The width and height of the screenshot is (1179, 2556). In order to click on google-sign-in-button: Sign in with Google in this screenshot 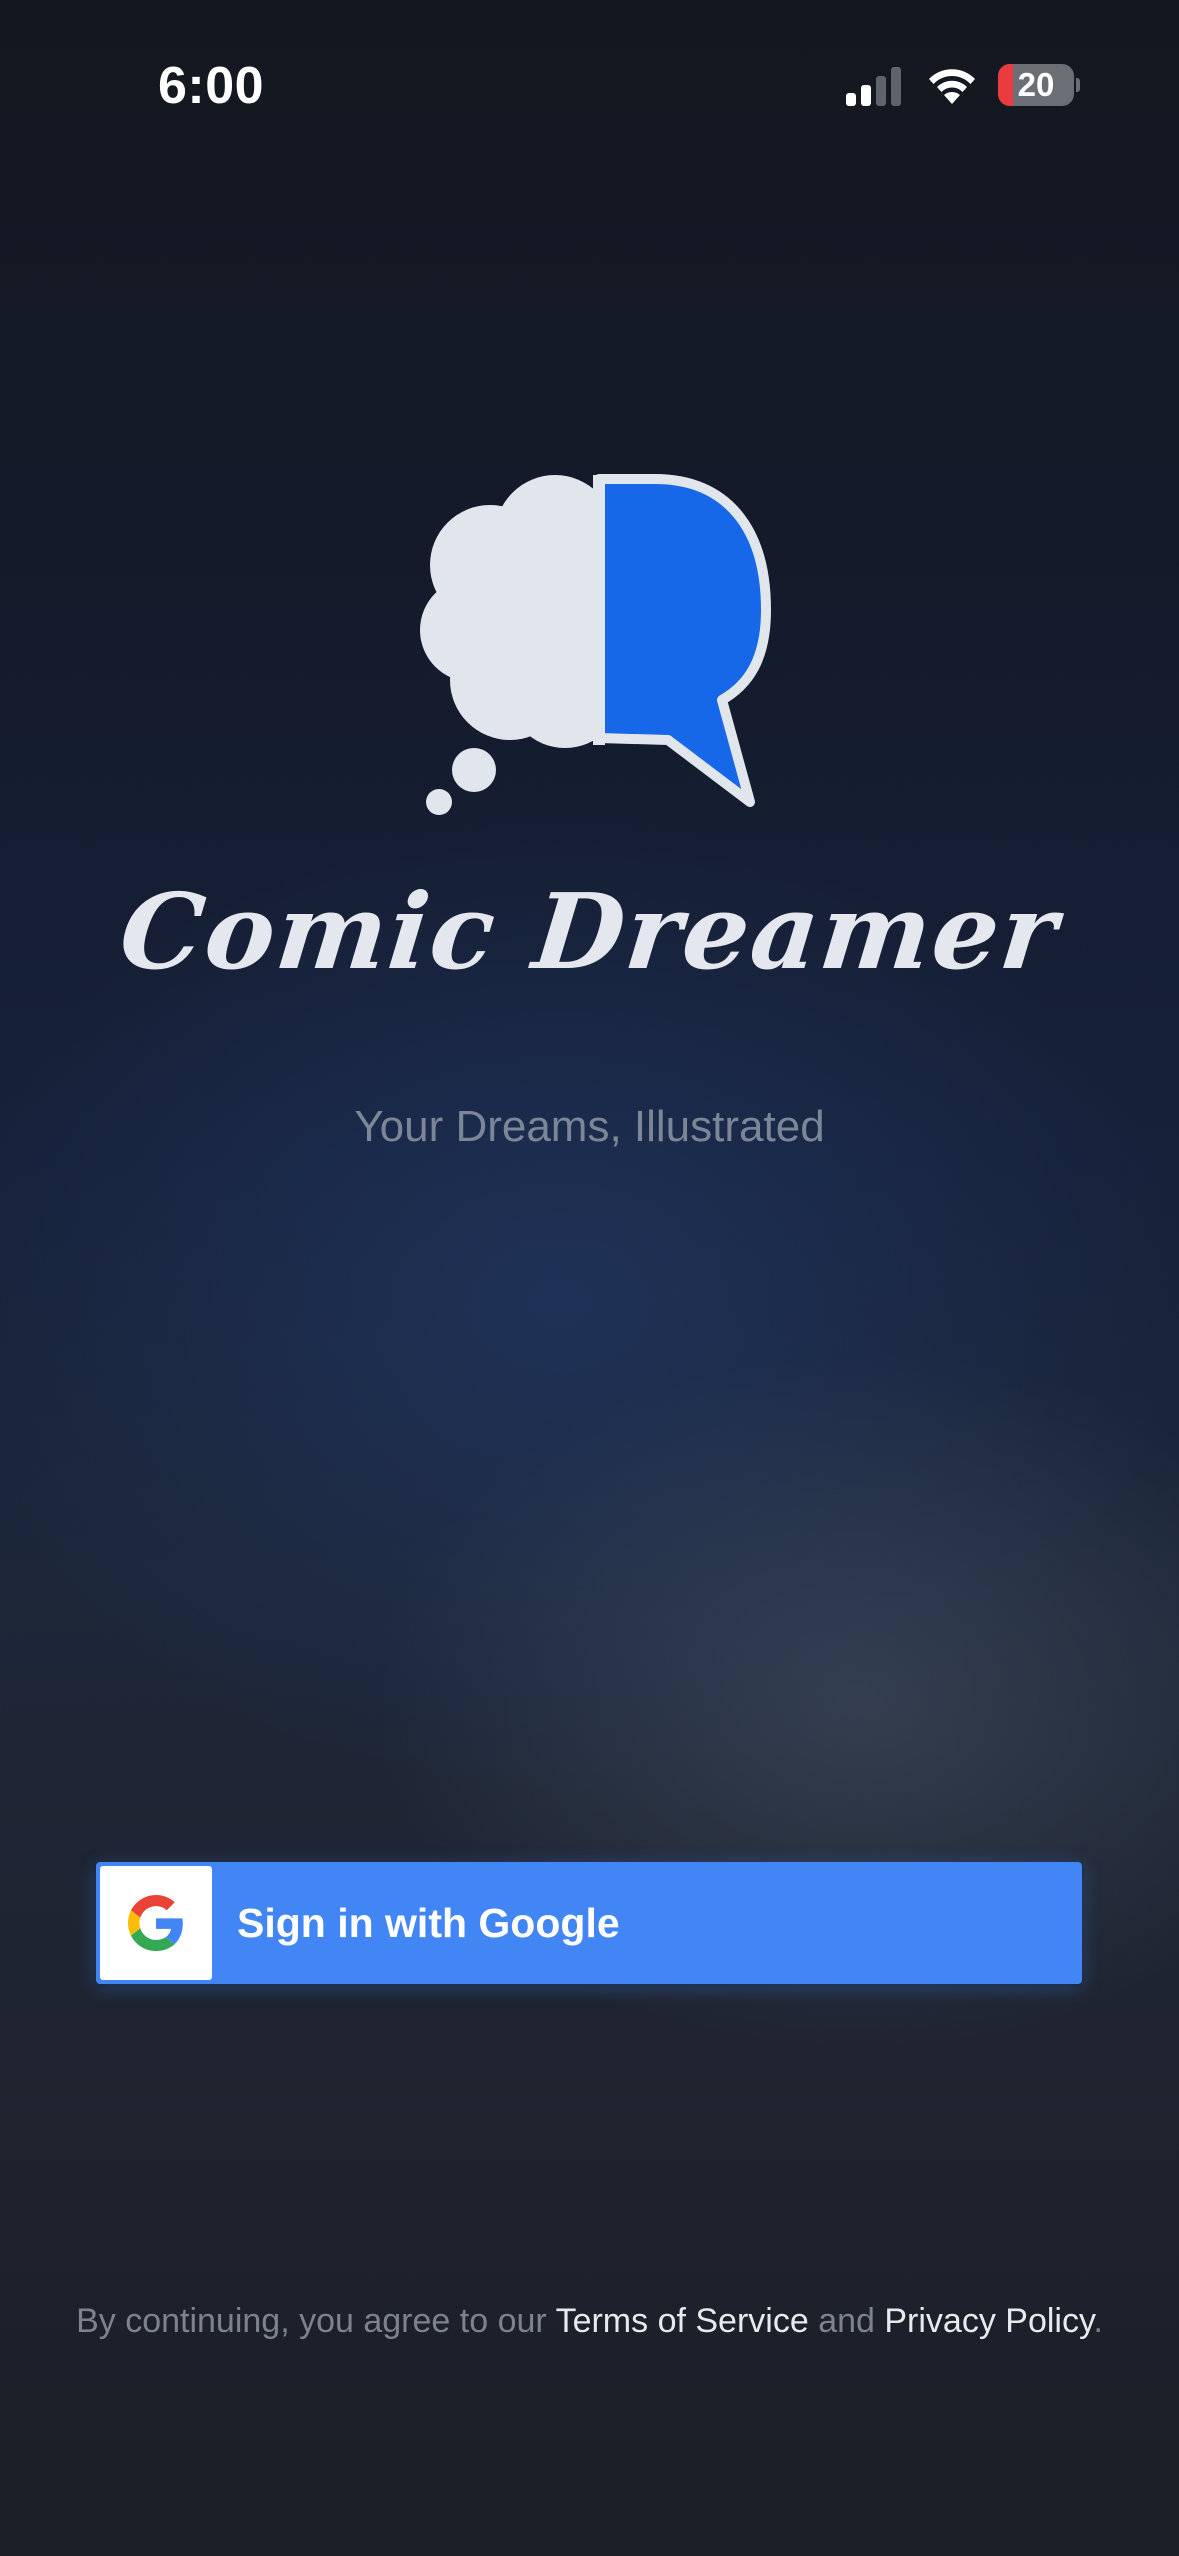, I will do `click(589, 1923)`.